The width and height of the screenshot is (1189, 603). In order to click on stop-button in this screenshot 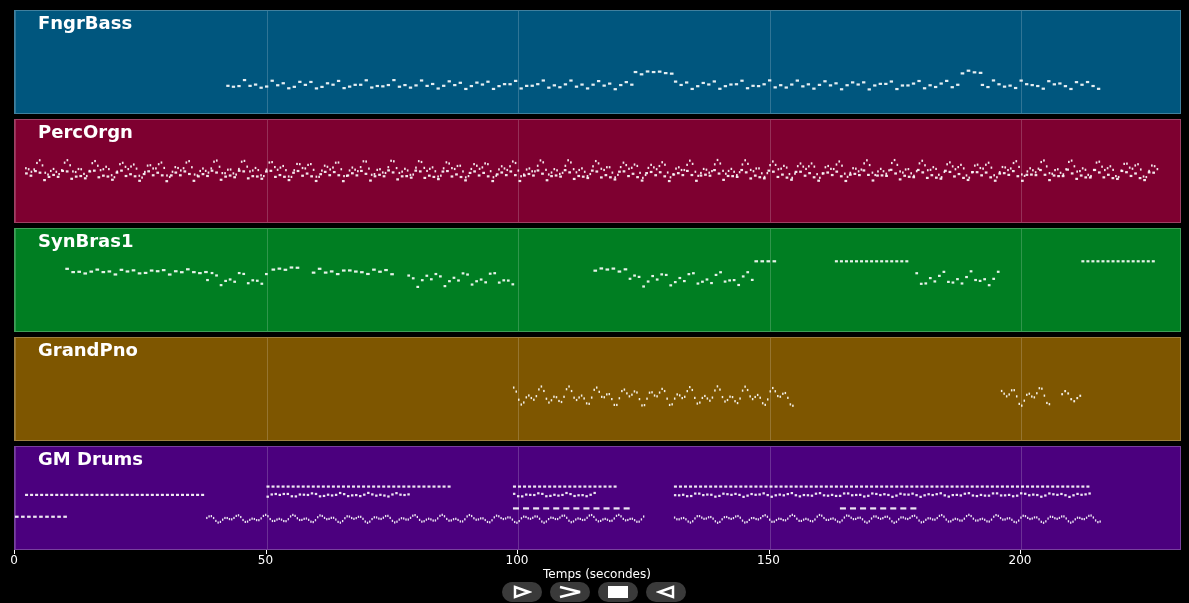, I will do `click(618, 592)`.